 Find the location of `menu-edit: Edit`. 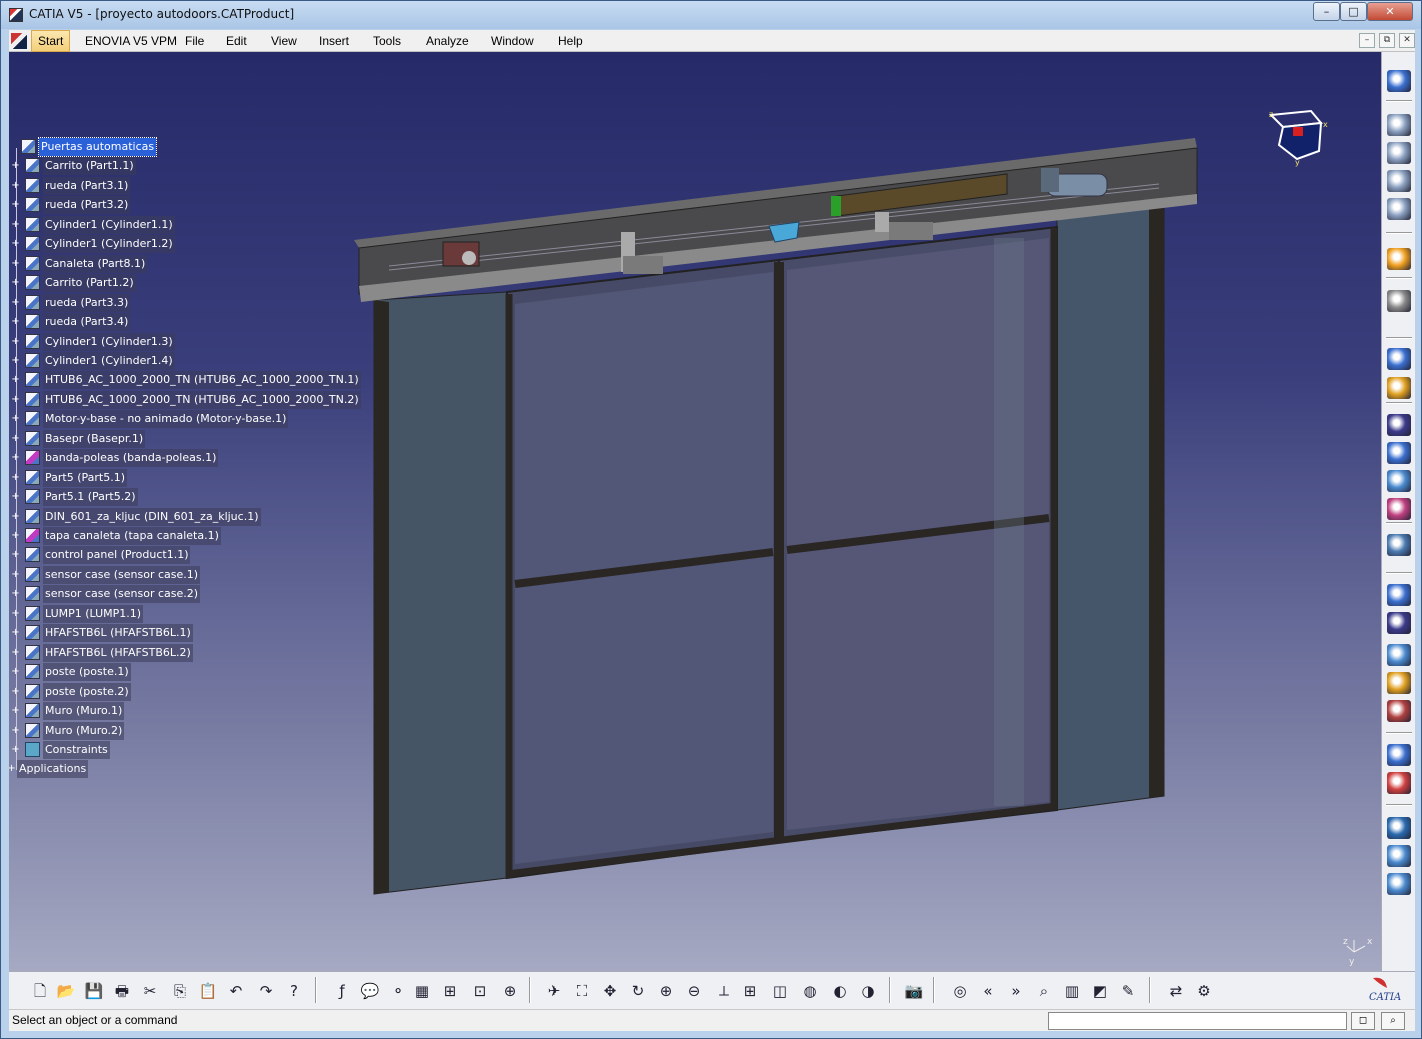

menu-edit: Edit is located at coordinates (236, 41).